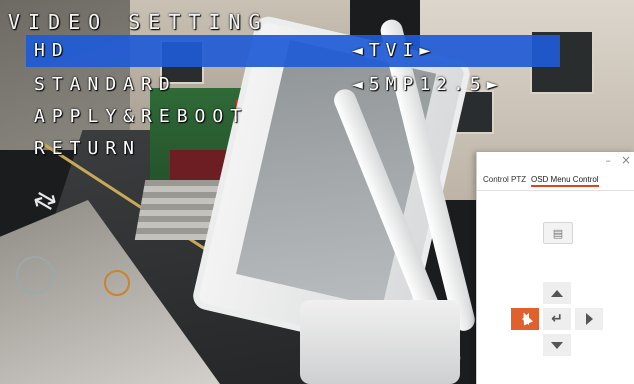 The height and width of the screenshot is (384, 634). Describe the element at coordinates (138, 22) in the screenshot. I see `osd-title: VIDEO SETTING` at that location.